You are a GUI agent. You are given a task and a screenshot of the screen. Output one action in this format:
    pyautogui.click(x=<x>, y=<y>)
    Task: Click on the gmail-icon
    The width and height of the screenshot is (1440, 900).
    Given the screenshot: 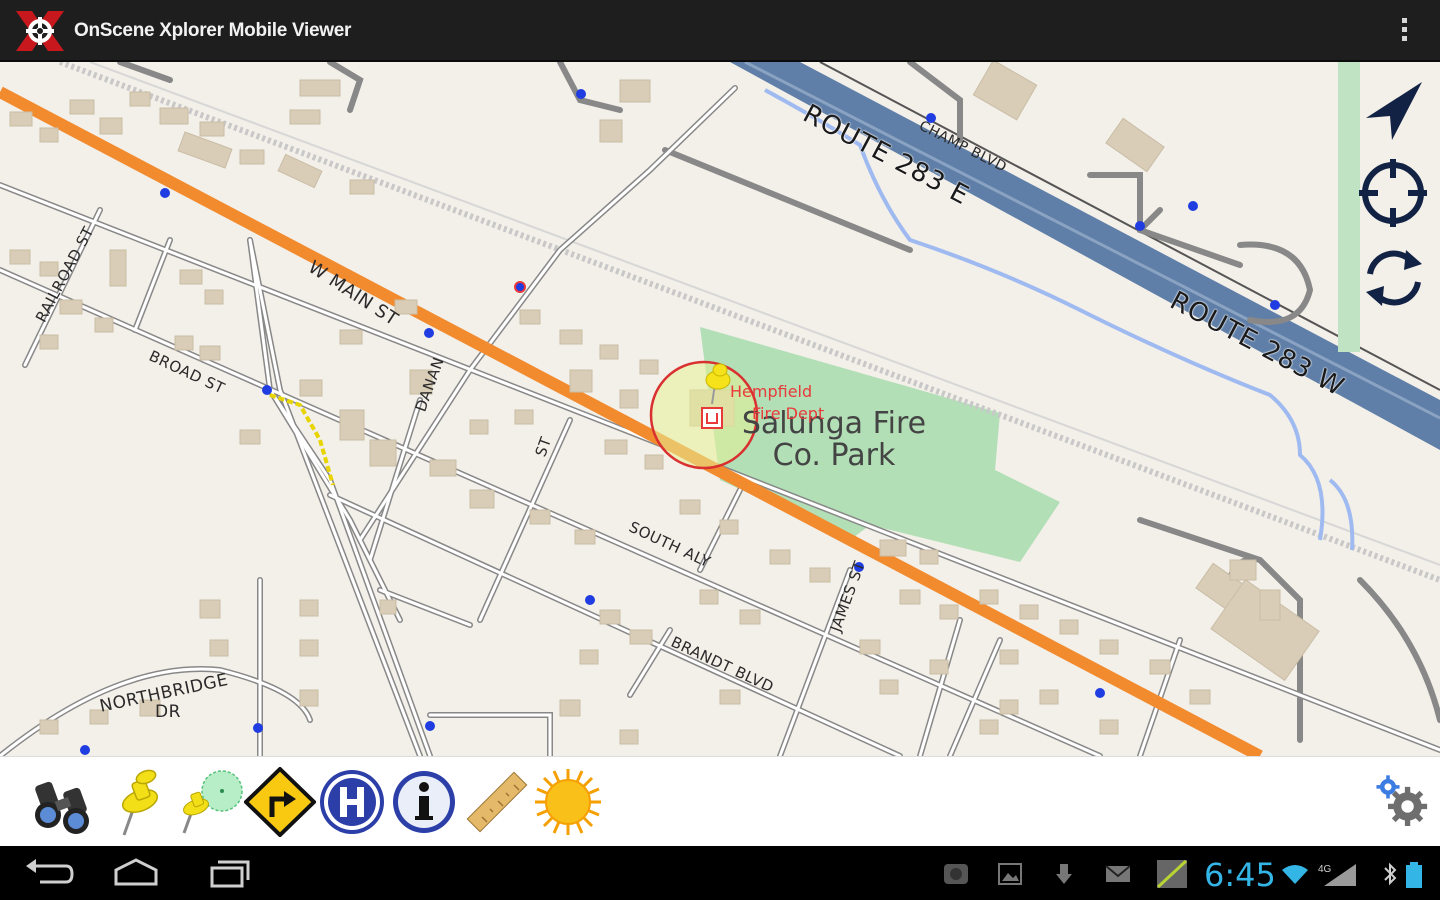 What is the action you would take?
    pyautogui.click(x=1118, y=874)
    